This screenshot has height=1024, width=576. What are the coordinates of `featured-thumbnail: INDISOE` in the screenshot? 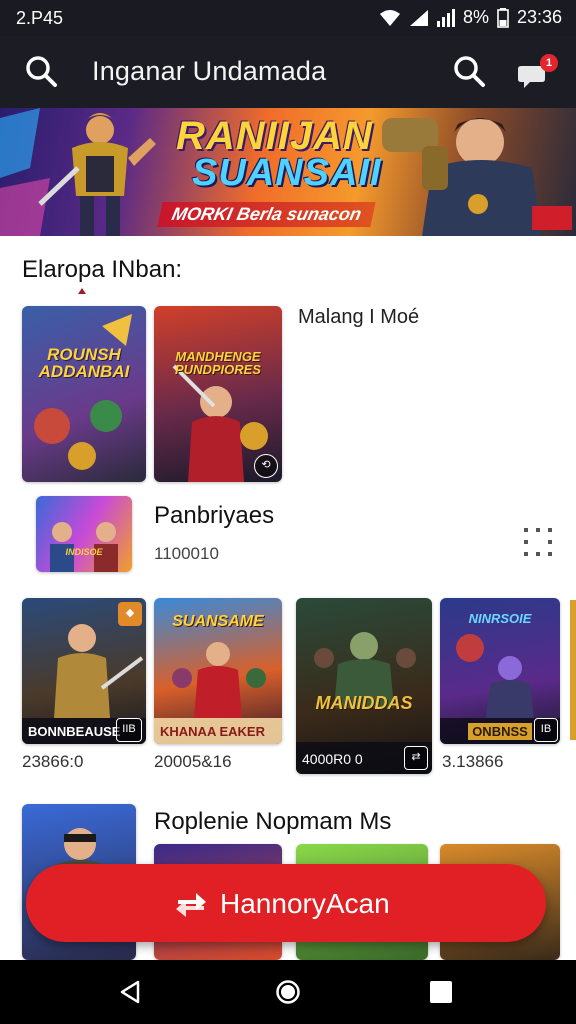 It's located at (84, 534).